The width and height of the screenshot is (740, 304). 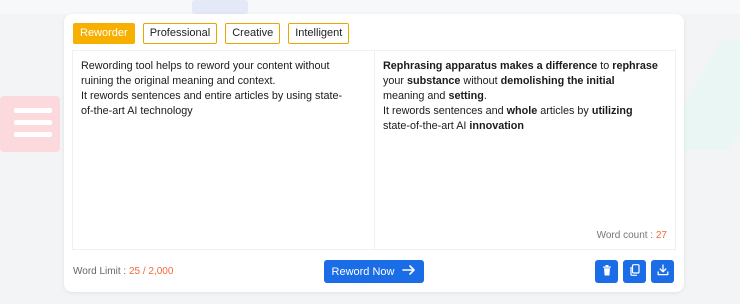 What do you see at coordinates (466, 96) in the screenshot?
I see `changed-phrase: setting` at bounding box center [466, 96].